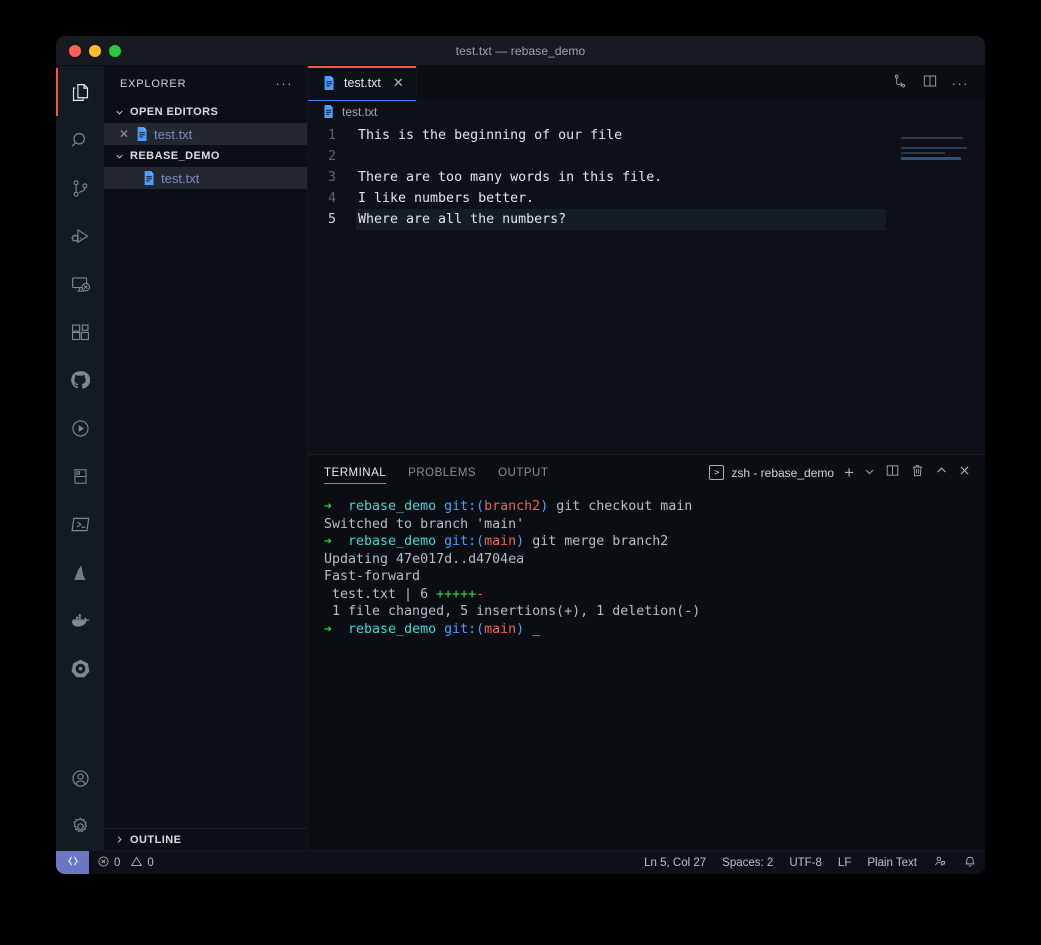 This screenshot has width=1041, height=945. I want to click on window-title: test.txt — rebase_demo, so click(520, 50).